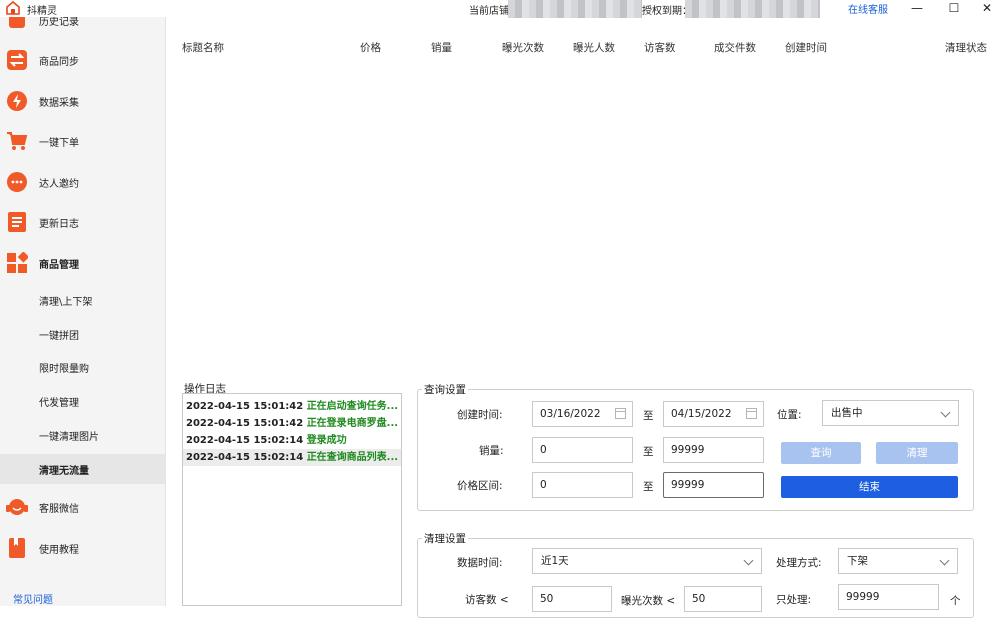 The height and width of the screenshot is (618, 1000). Describe the element at coordinates (917, 453) in the screenshot. I see `clean-button: 清理` at that location.